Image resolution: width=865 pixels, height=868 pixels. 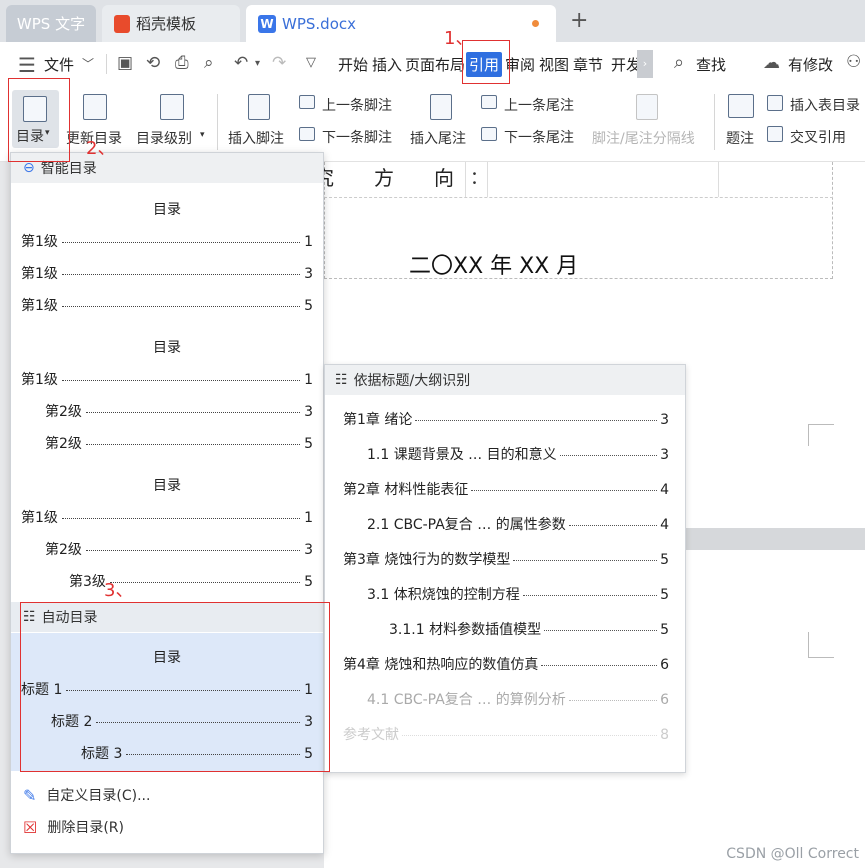 What do you see at coordinates (279, 63) in the screenshot?
I see `redo-icon: ↷` at bounding box center [279, 63].